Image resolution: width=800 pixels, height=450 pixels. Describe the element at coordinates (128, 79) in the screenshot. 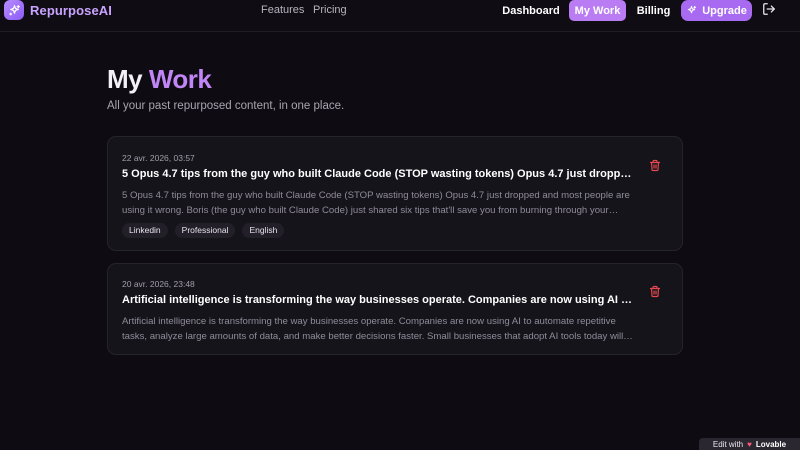

I see `page-title-main: My` at that location.